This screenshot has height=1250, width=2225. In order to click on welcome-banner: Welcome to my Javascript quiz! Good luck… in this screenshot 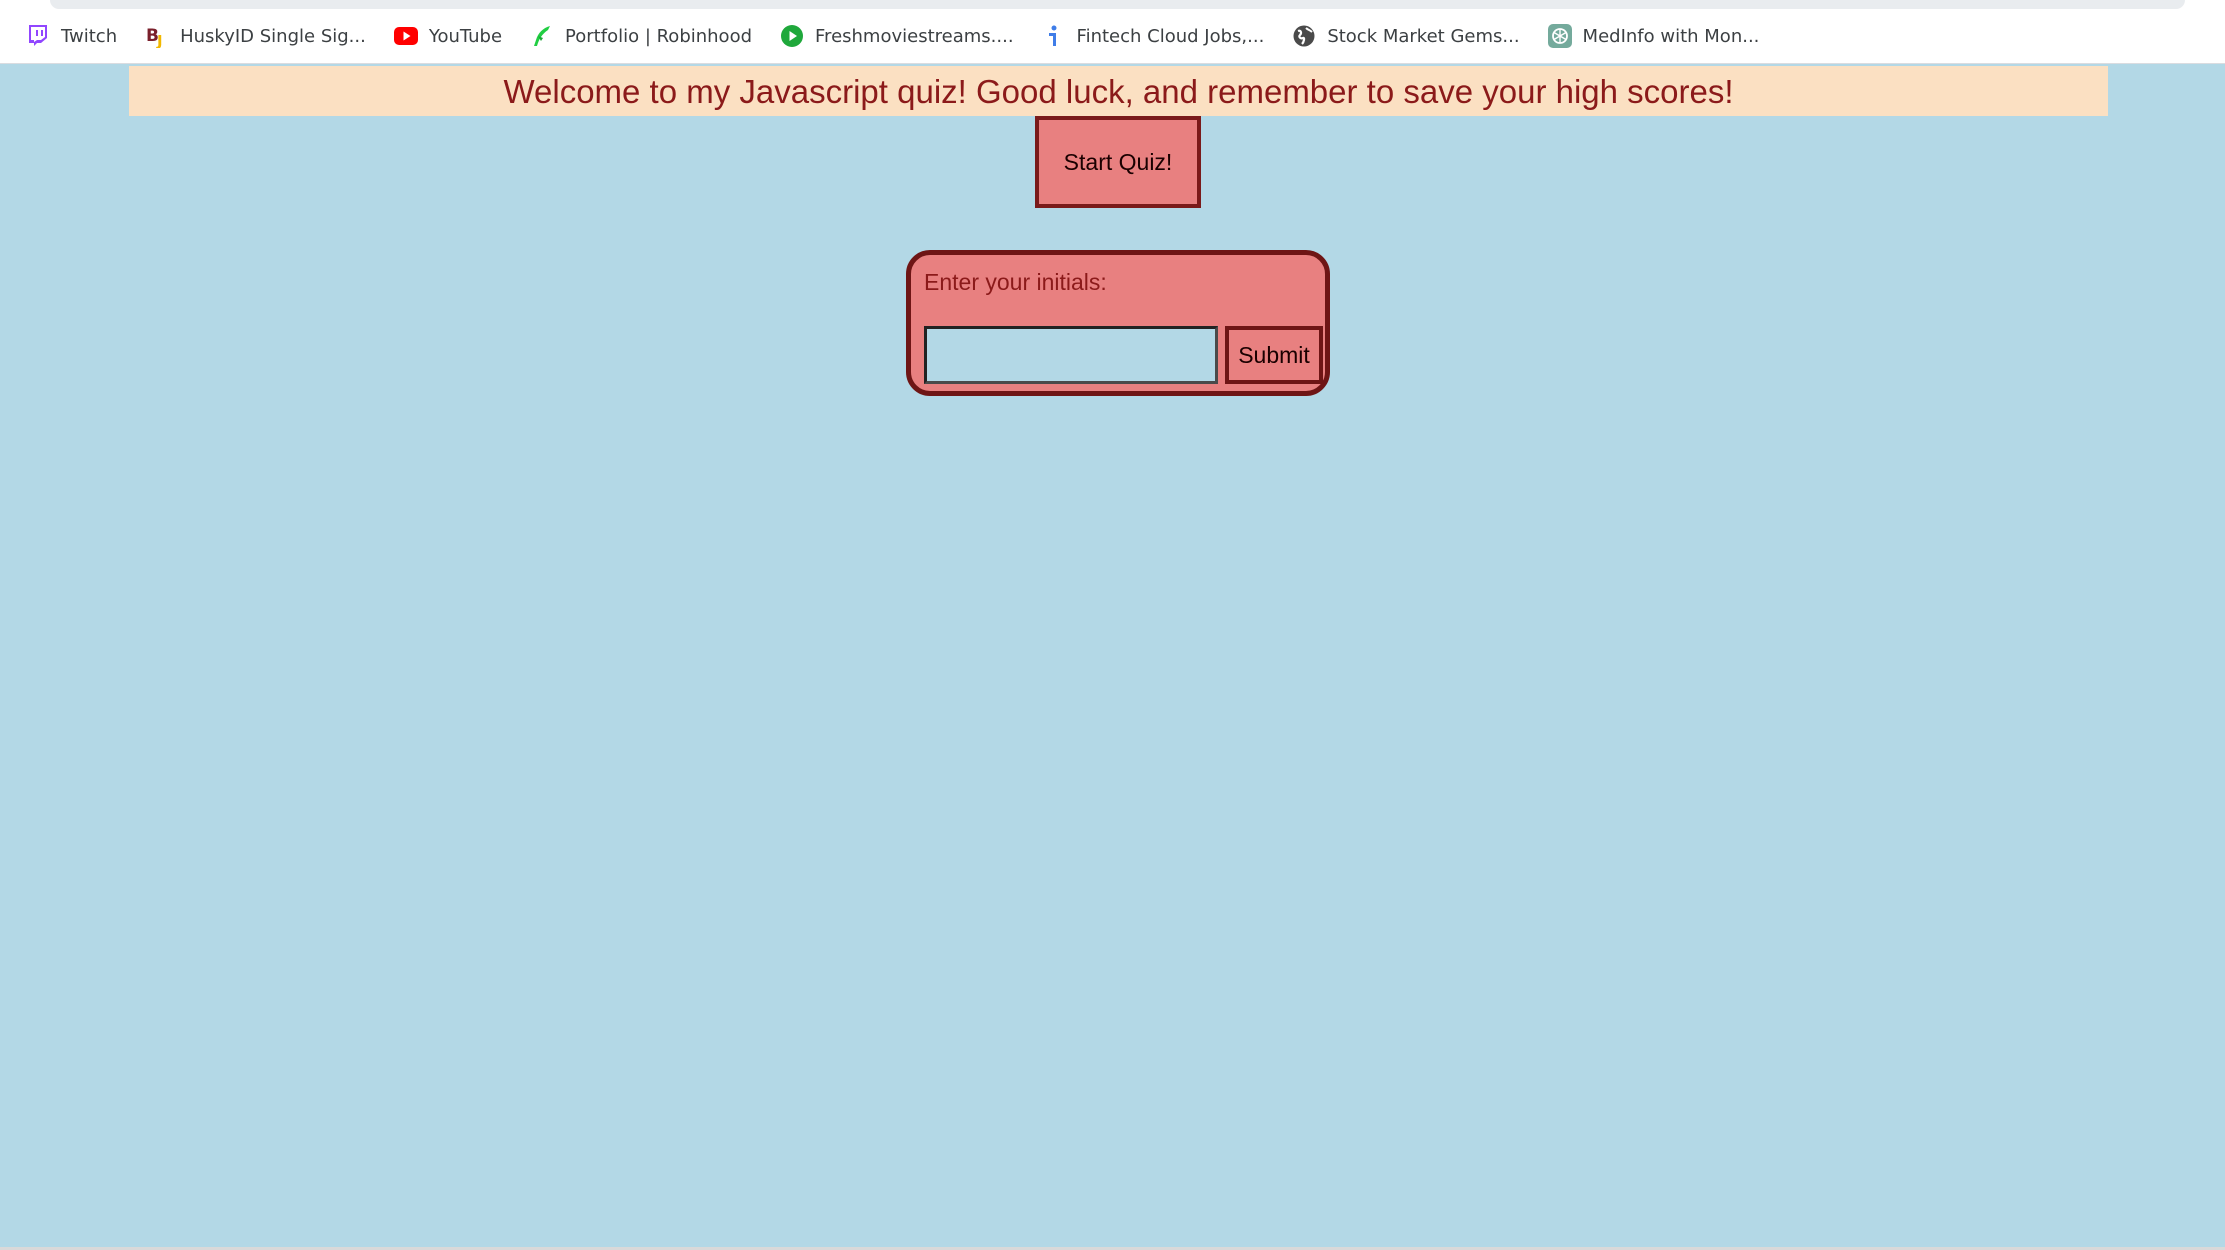, I will do `click(1118, 91)`.